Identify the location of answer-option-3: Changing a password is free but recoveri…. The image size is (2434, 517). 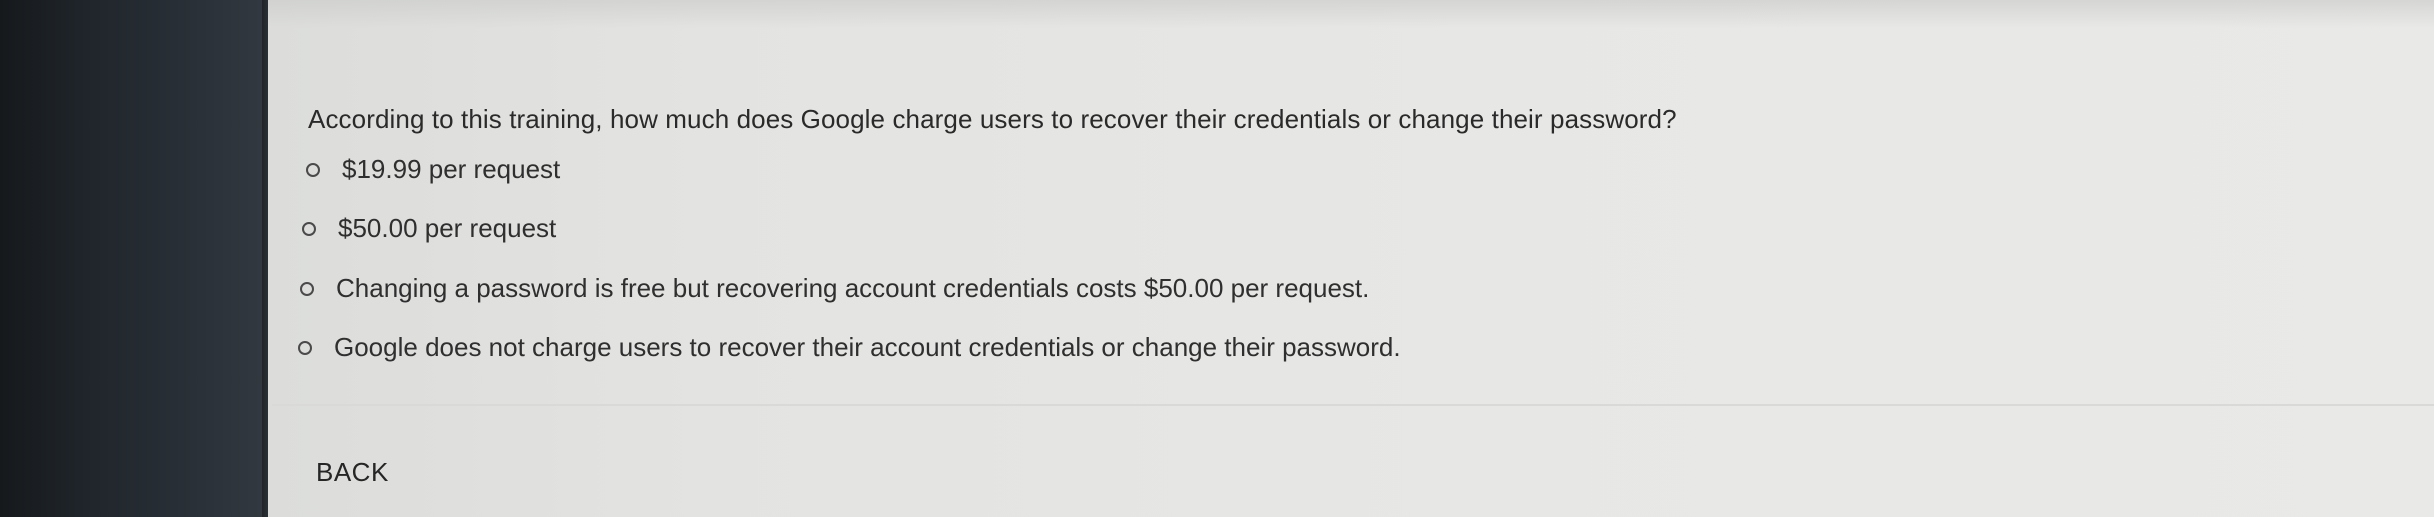
(834, 288).